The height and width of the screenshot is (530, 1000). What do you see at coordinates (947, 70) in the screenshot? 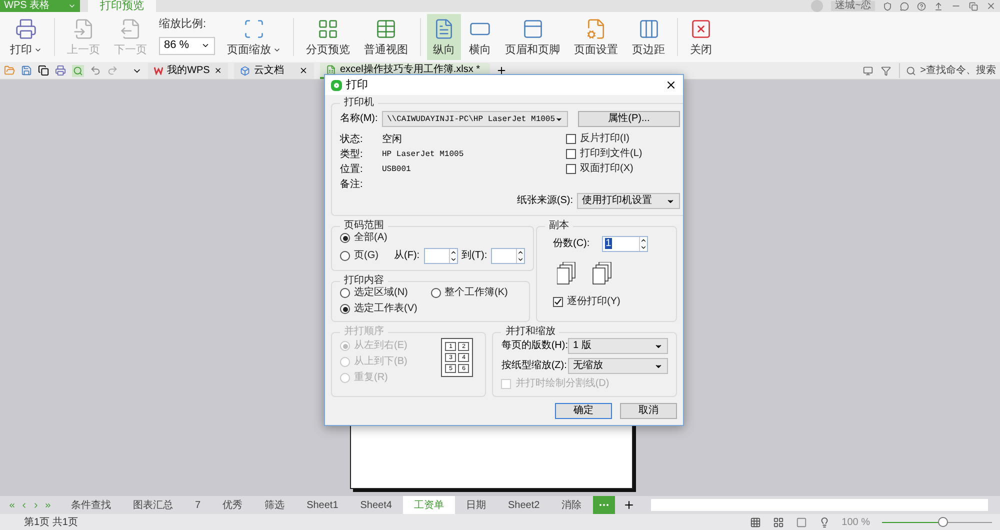
I see `search-field: >查找命令、搜索` at bounding box center [947, 70].